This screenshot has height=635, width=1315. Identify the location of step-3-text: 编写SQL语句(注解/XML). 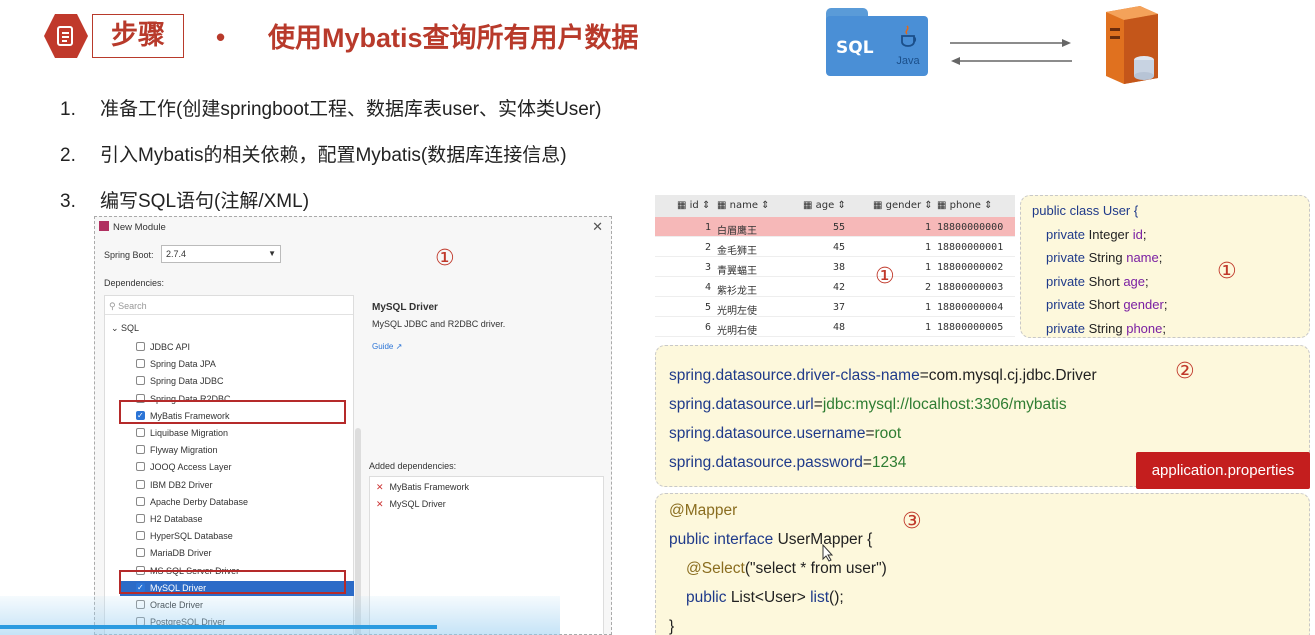
(205, 201).